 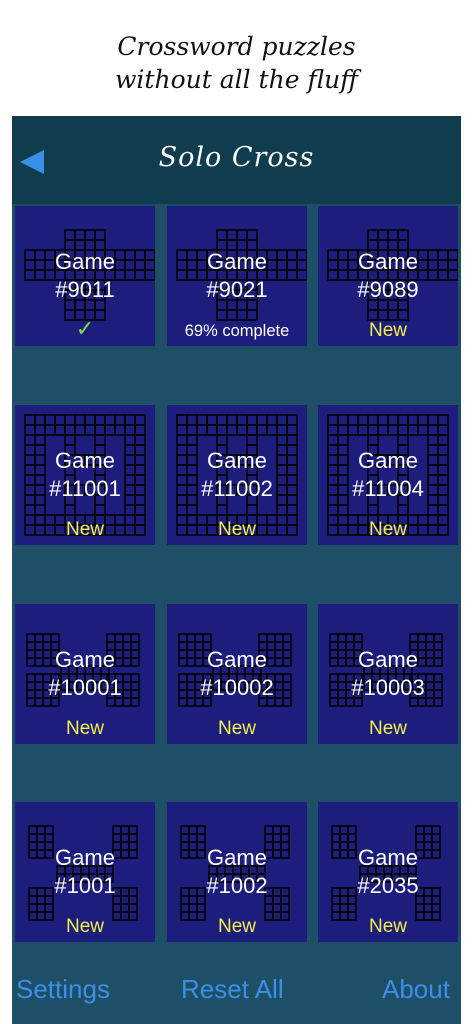 What do you see at coordinates (237, 872) in the screenshot?
I see `game-tile: Game #1002 New` at bounding box center [237, 872].